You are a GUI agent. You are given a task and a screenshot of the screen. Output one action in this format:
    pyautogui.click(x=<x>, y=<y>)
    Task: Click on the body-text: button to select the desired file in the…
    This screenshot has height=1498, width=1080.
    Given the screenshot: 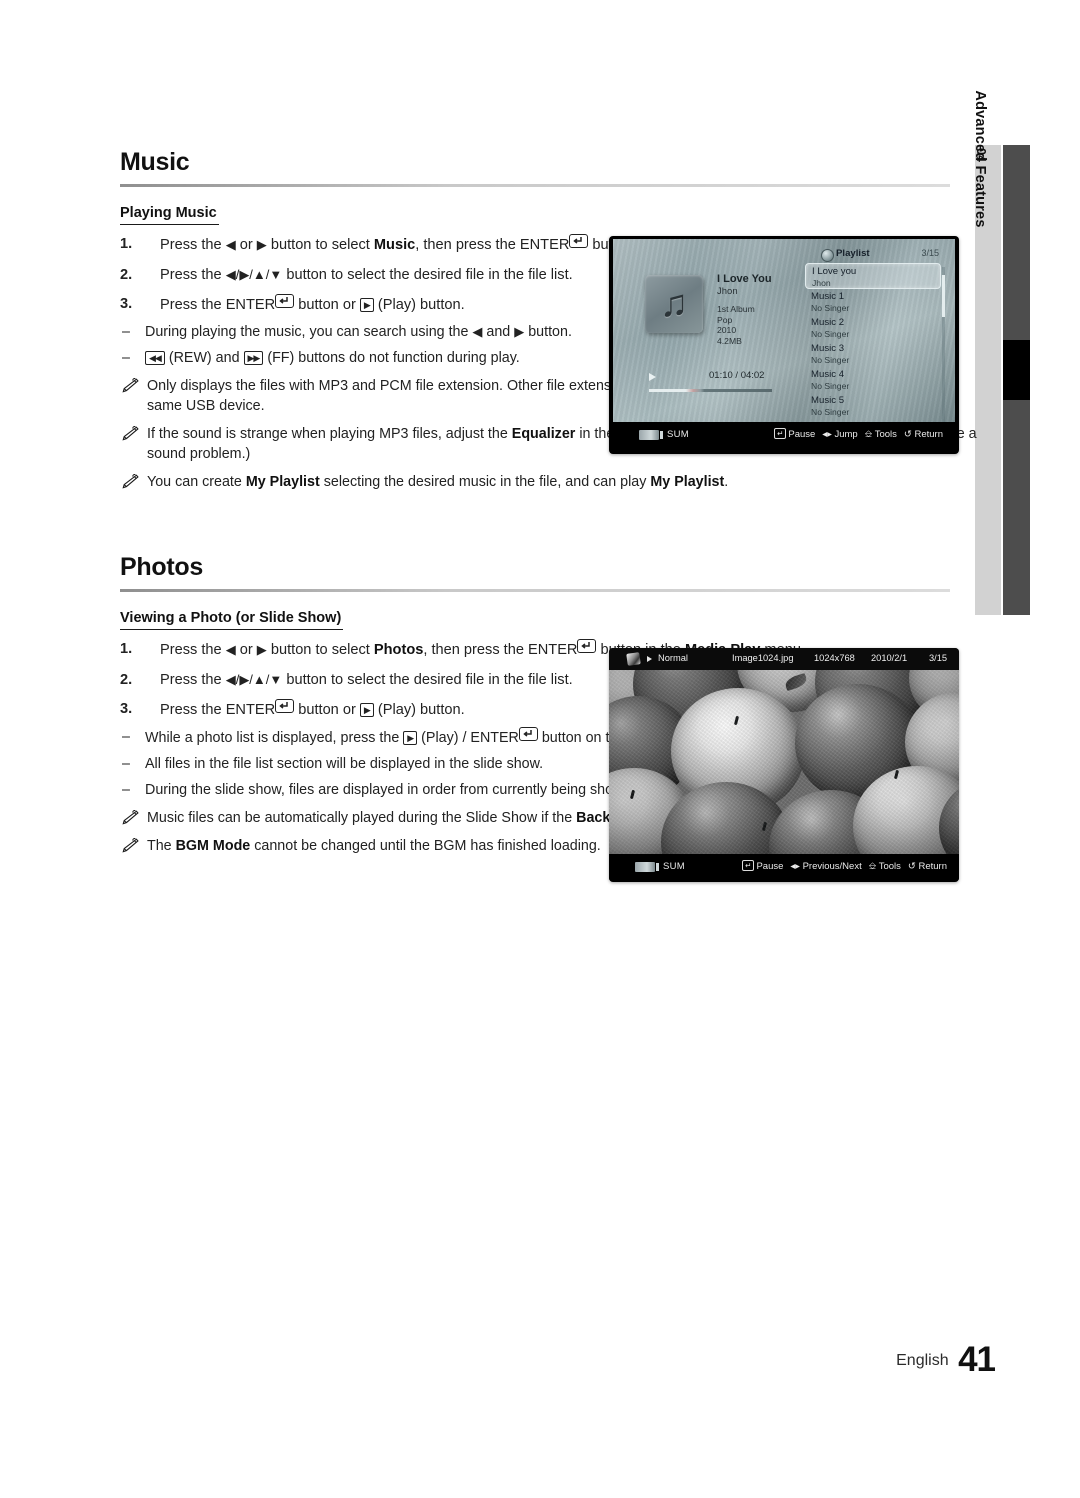 What is the action you would take?
    pyautogui.click(x=427, y=679)
    